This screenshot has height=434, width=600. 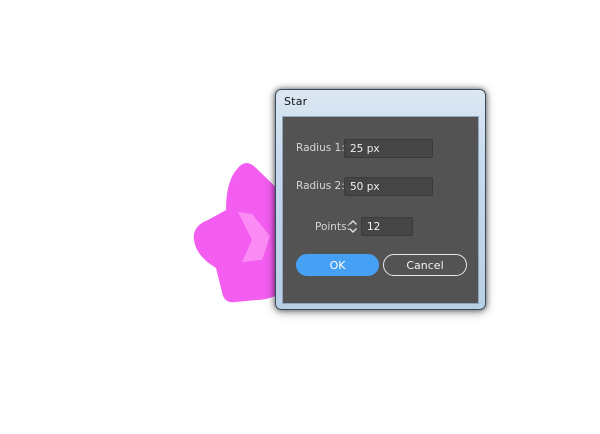 What do you see at coordinates (387, 226) in the screenshot?
I see `points-input` at bounding box center [387, 226].